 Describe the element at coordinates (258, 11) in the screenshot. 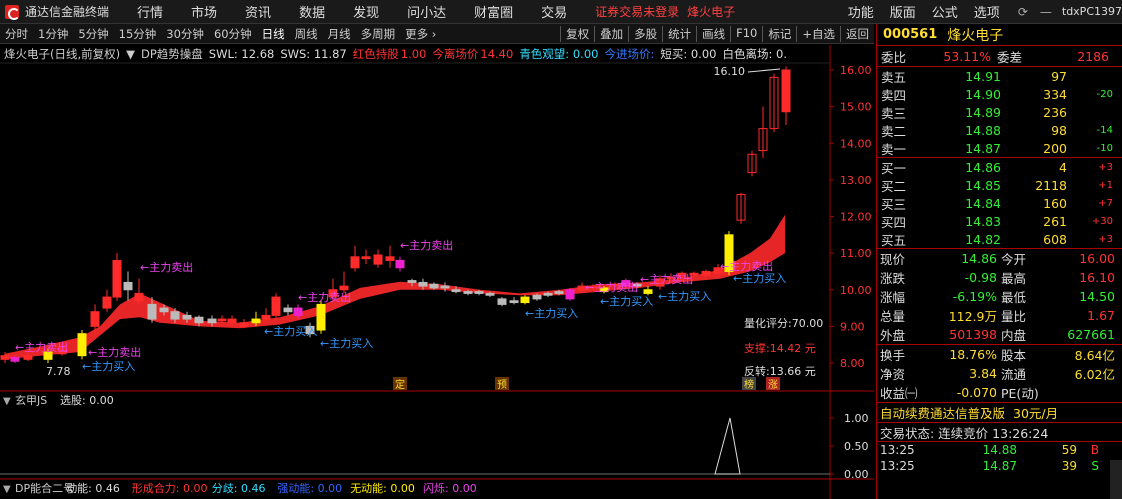

I see `menu-item-news: 资讯` at that location.